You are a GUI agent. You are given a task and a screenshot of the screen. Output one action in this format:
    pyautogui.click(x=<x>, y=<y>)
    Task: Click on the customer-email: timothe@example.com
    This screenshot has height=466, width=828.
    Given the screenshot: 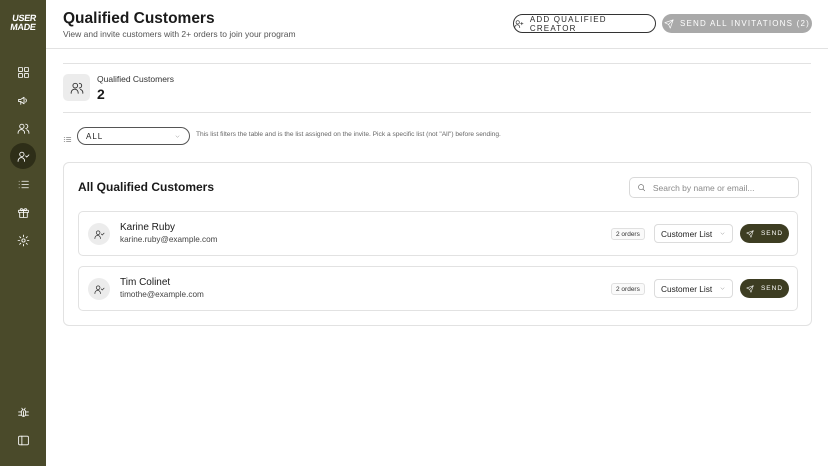 What is the action you would take?
    pyautogui.click(x=162, y=294)
    